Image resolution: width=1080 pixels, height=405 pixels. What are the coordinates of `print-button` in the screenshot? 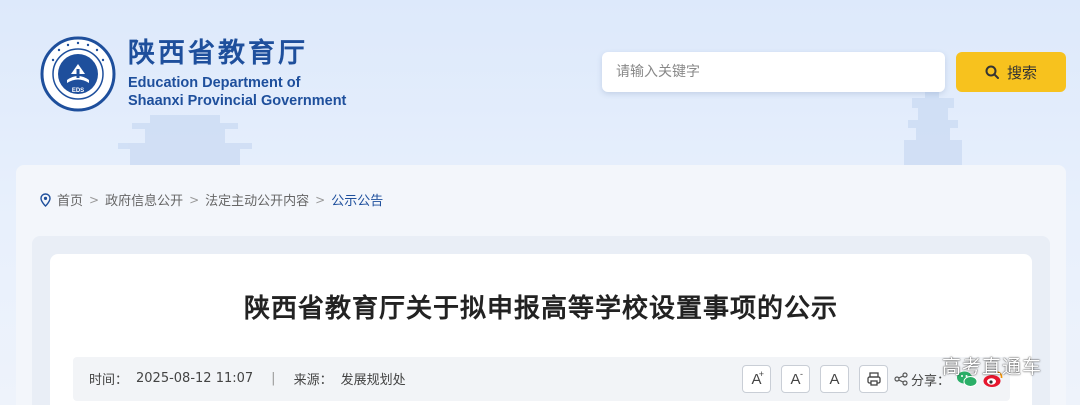 It's located at (873, 379).